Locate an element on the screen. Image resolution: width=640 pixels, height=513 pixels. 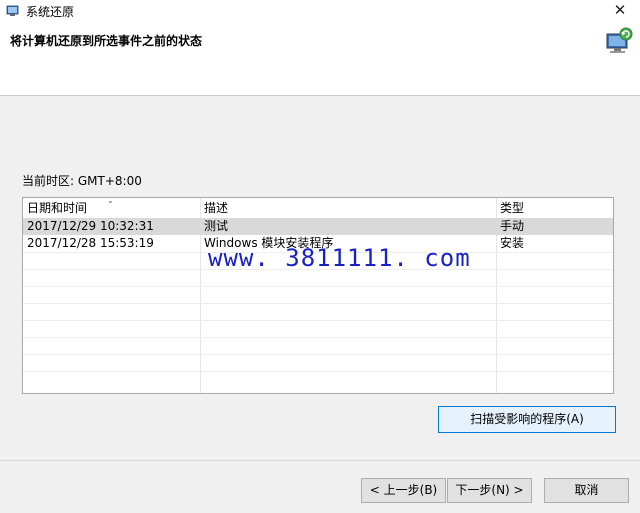
timezone-label: 当前时区: GMT+8:00 is located at coordinates (82, 181).